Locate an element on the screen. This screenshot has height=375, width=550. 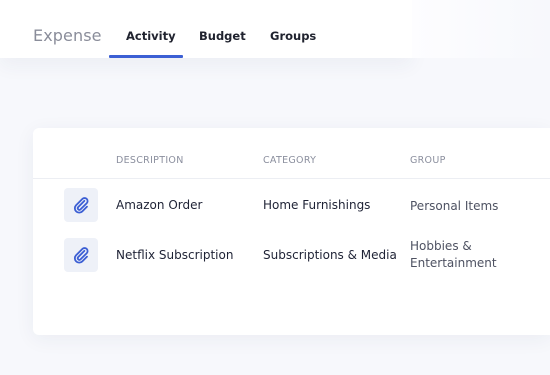
row-category: Subscriptions & Media is located at coordinates (330, 255).